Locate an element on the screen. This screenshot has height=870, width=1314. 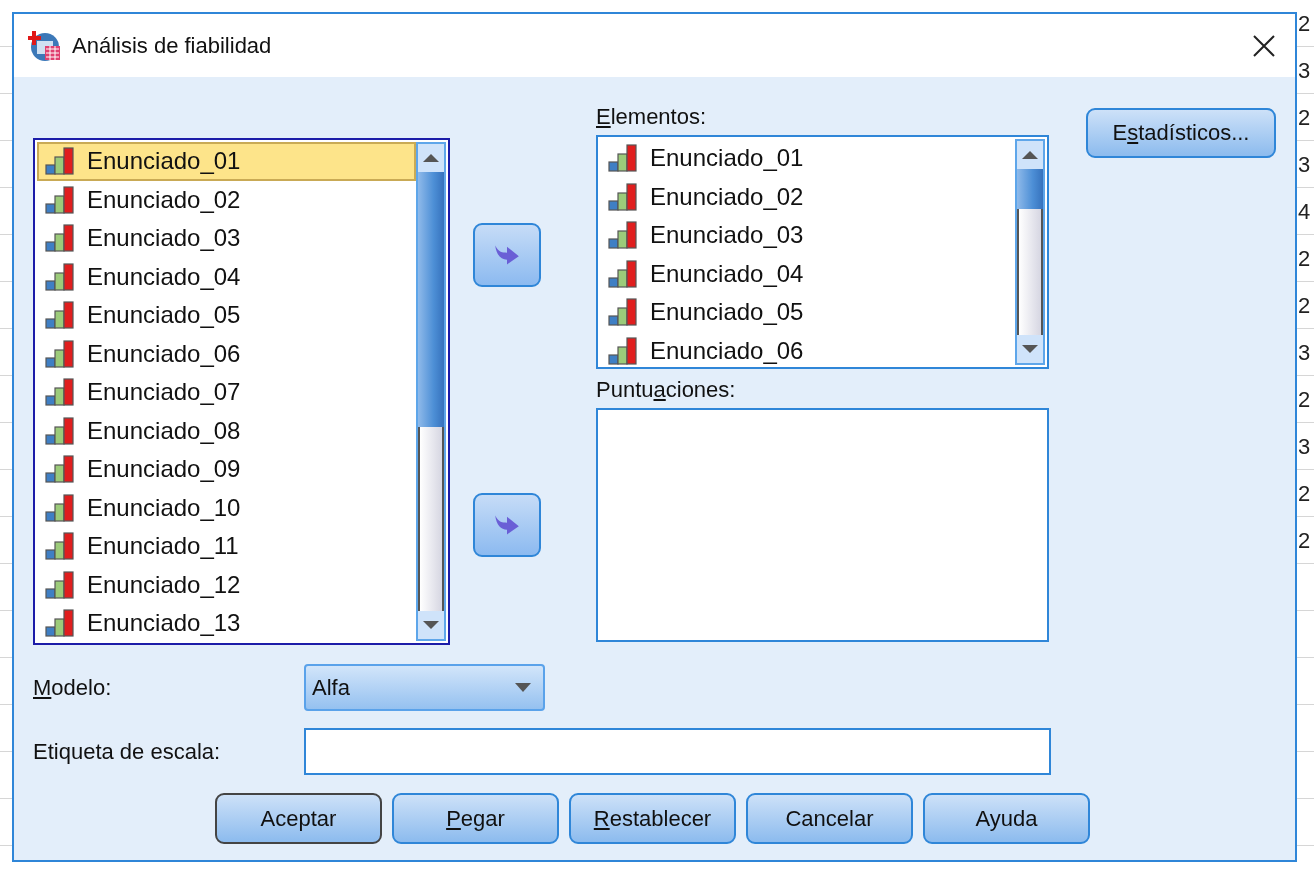
list-item: Enunciado_12 is located at coordinates (226, 584).